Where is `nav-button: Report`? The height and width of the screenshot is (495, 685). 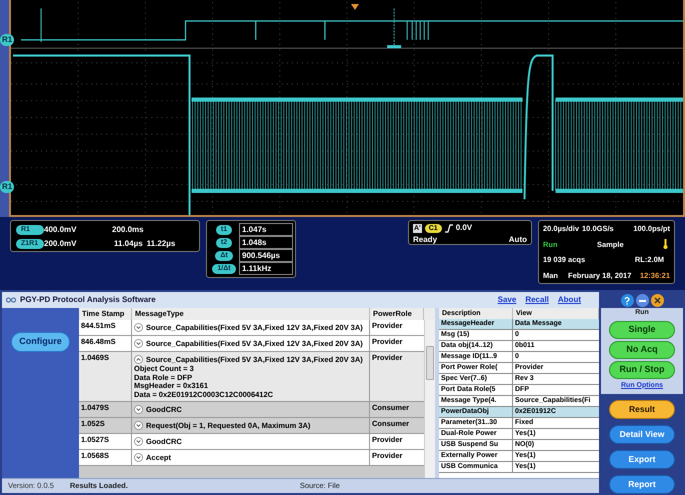 nav-button: Report is located at coordinates (642, 484).